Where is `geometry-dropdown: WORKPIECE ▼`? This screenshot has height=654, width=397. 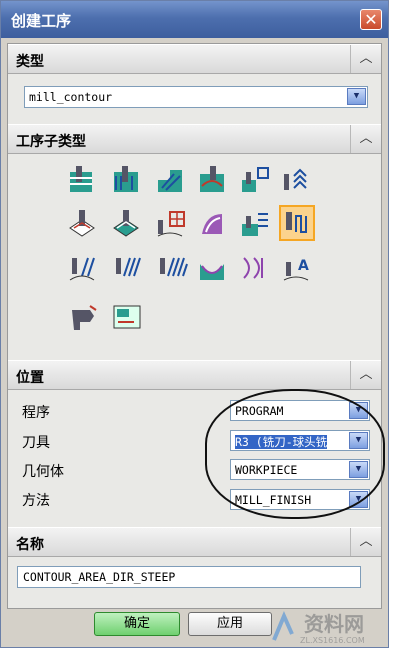 geometry-dropdown: WORKPIECE ▼ is located at coordinates (300, 469).